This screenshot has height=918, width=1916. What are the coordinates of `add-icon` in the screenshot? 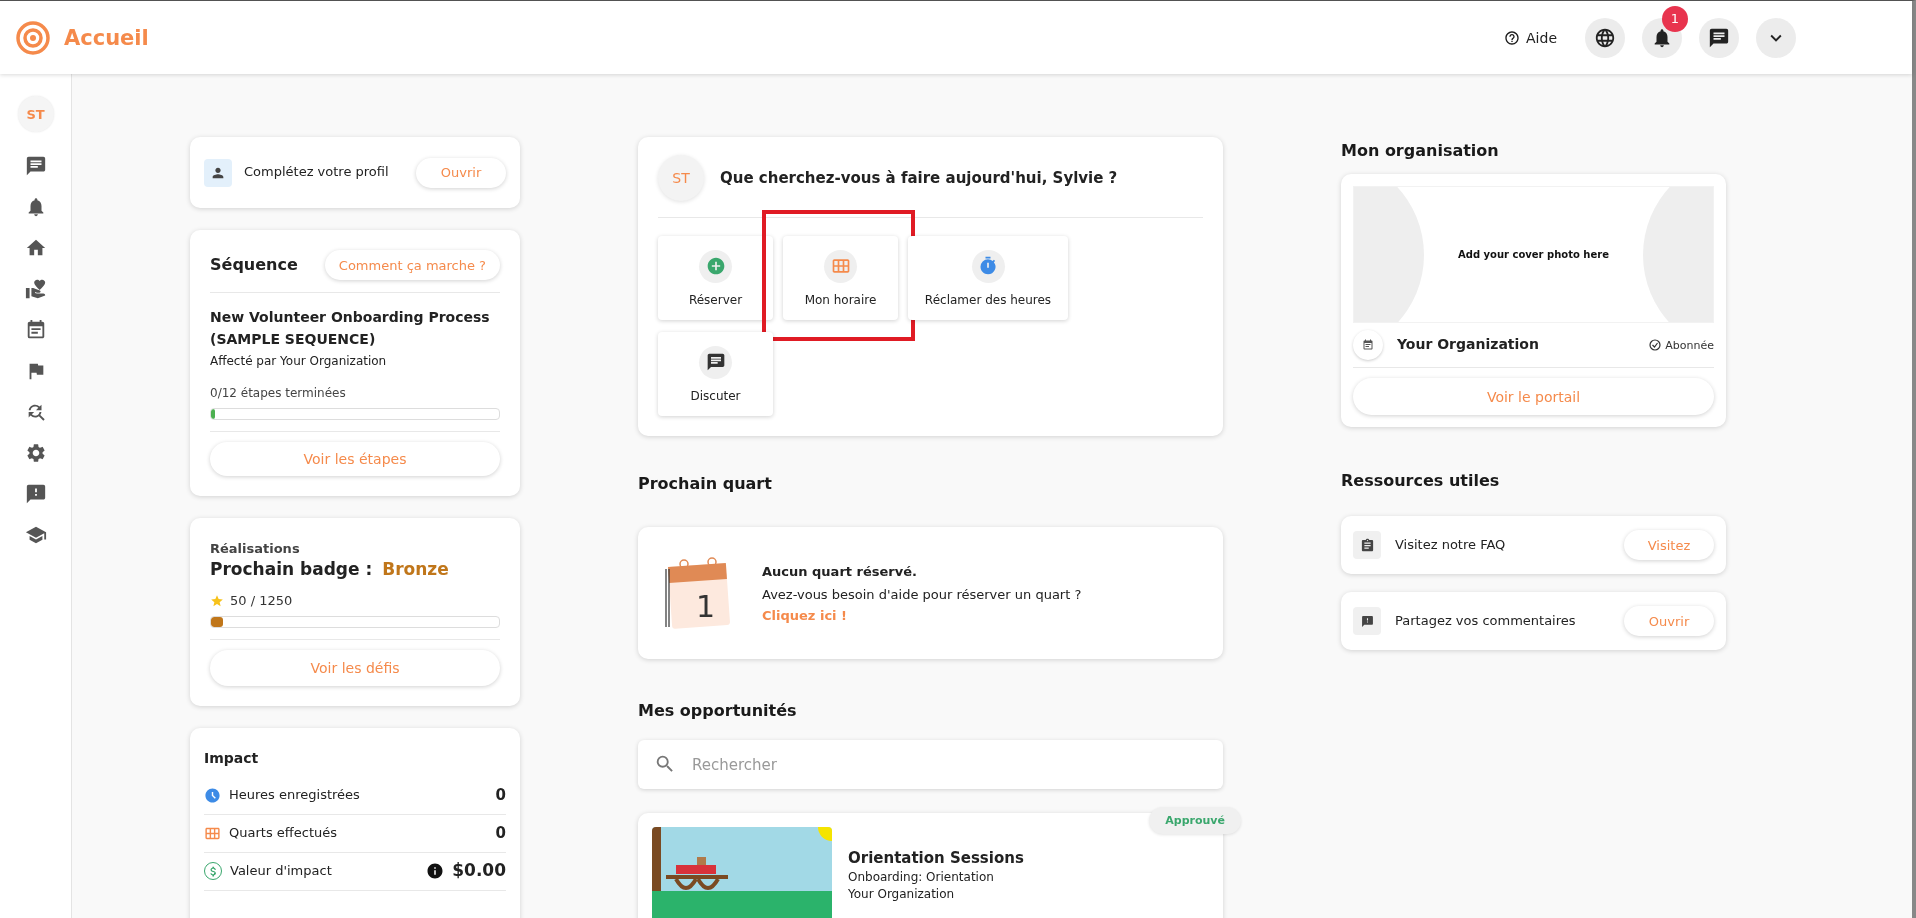 It's located at (715, 266).